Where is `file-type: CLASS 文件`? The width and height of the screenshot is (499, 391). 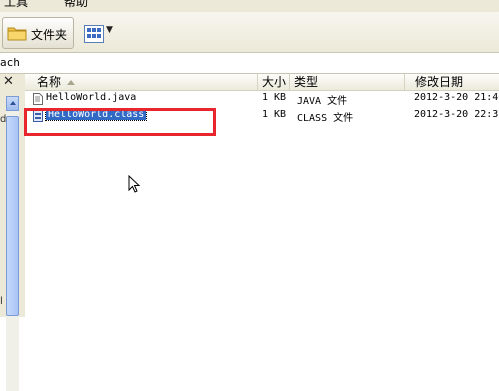
file-type: CLASS 文件 is located at coordinates (325, 118).